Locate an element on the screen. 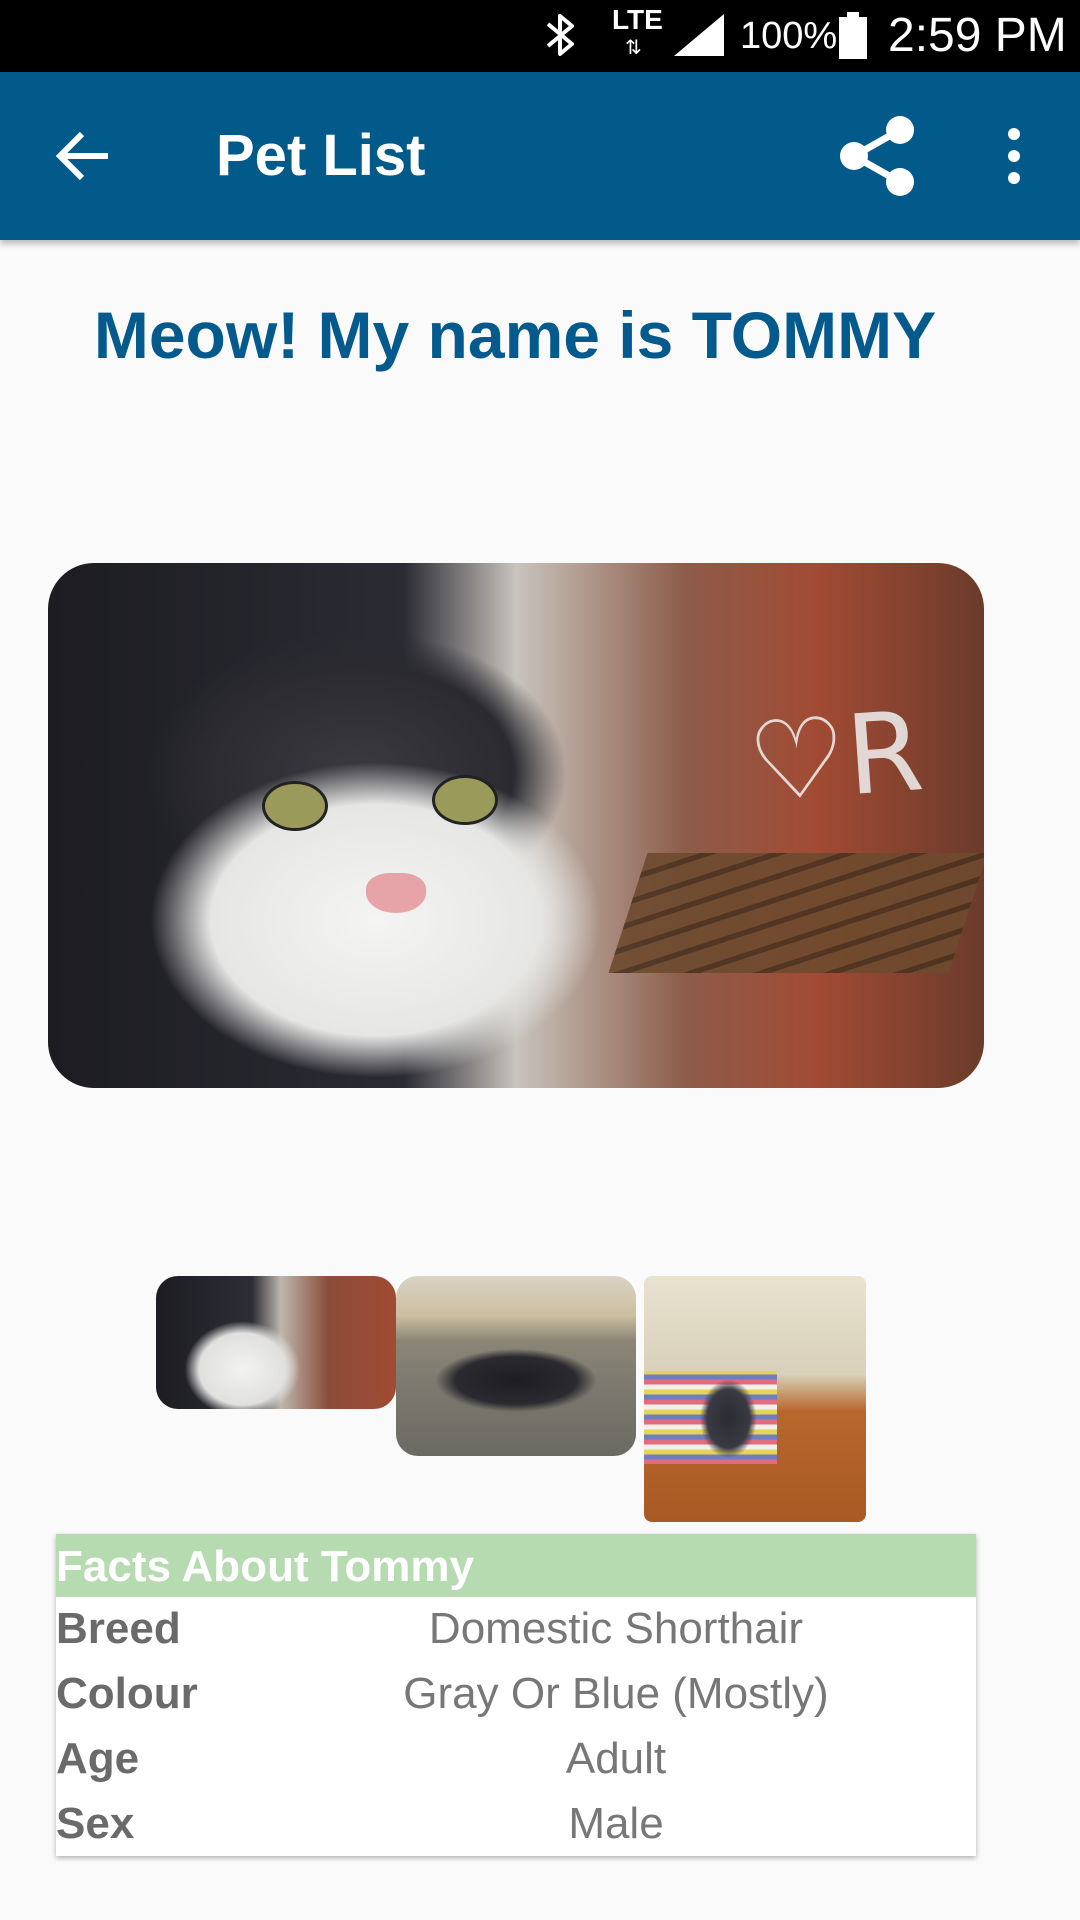 The image size is (1080, 1920). status-bar: LTE ⇅ 100% 2:59 PM is located at coordinates (540, 36).